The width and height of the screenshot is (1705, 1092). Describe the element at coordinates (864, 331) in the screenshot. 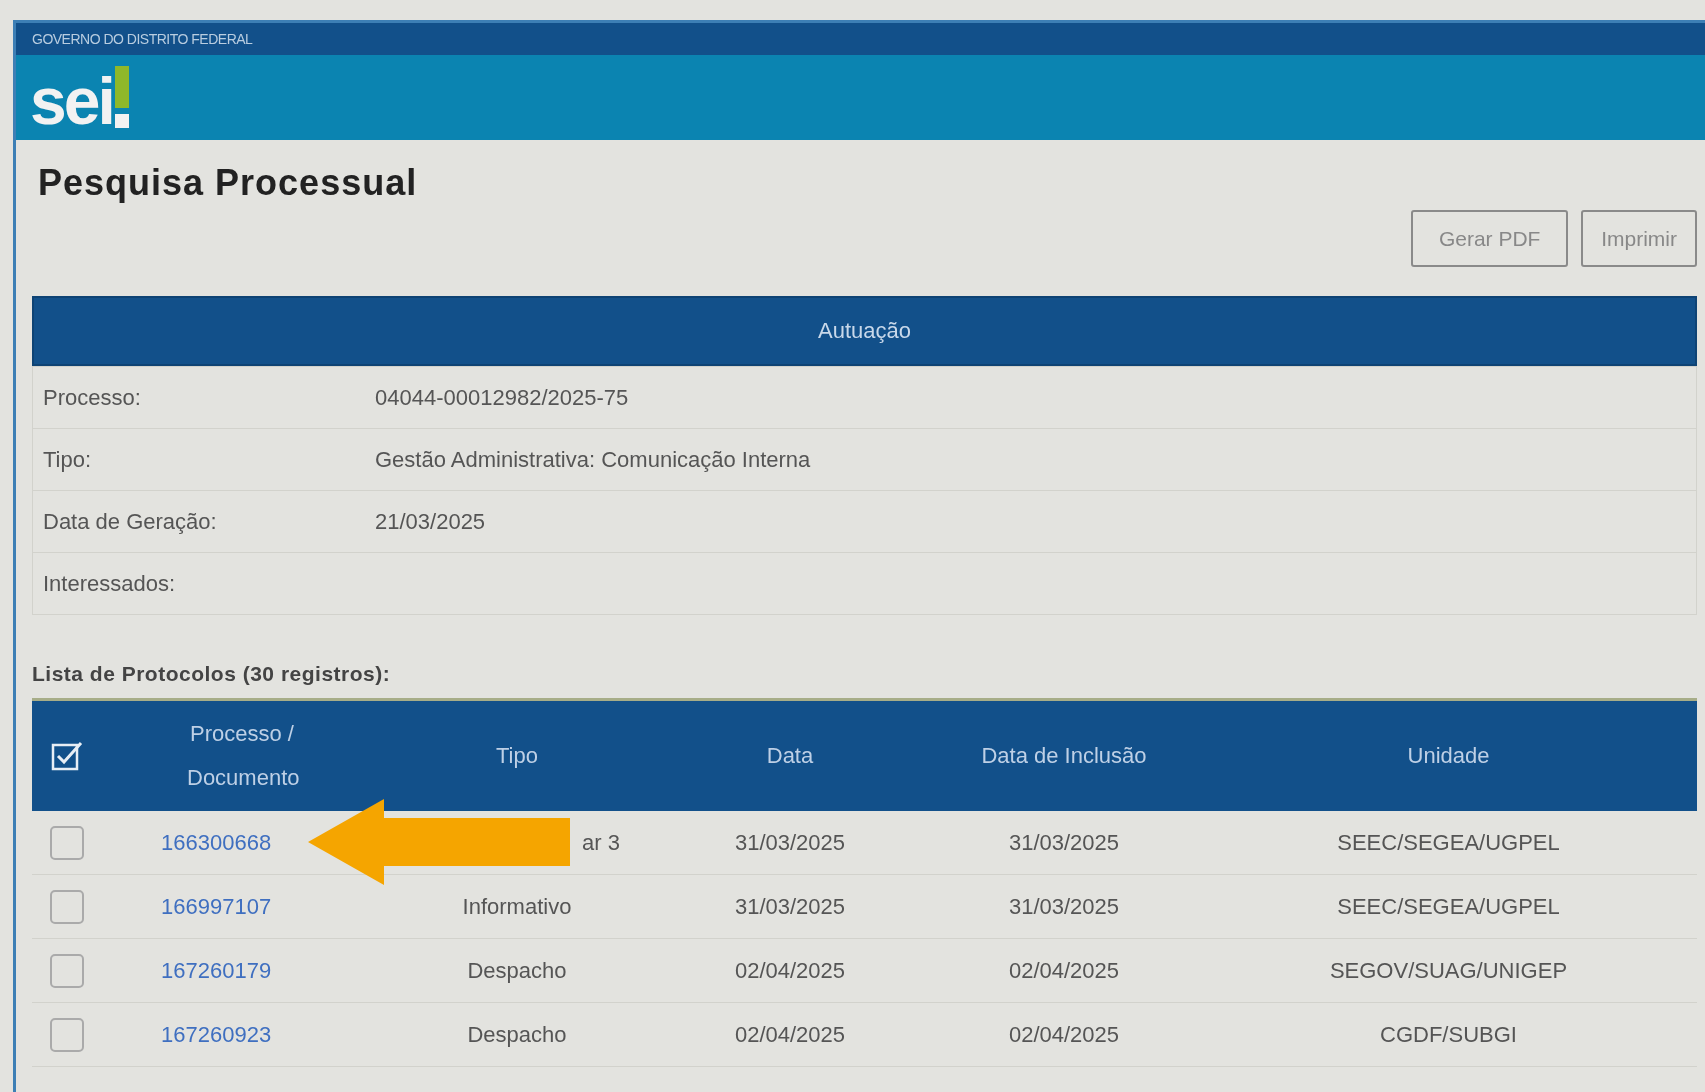

I see `section-title: Autuação` at that location.